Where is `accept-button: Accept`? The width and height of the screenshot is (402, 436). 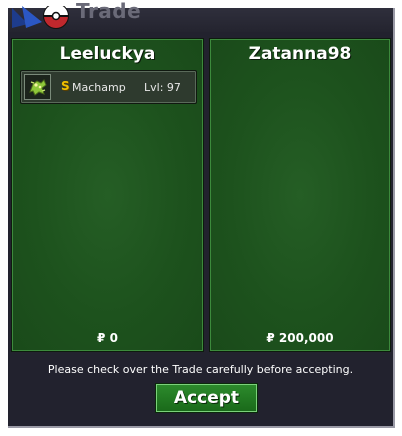
accept-button: Accept is located at coordinates (206, 398).